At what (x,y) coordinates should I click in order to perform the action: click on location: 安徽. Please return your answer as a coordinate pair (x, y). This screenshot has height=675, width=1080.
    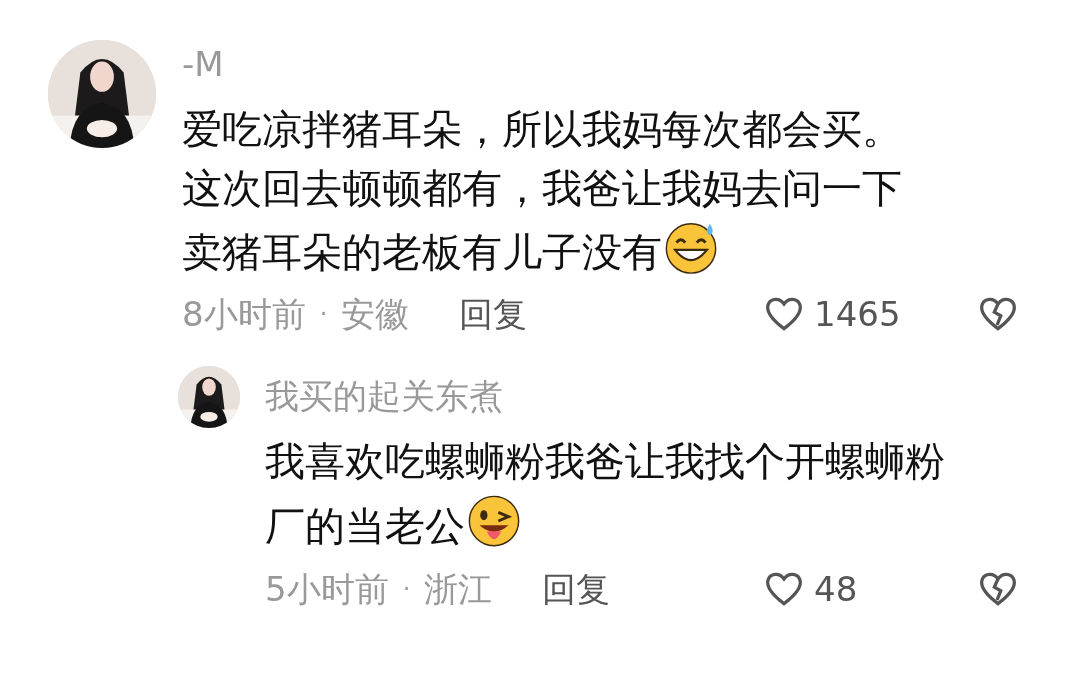
    Looking at the image, I should click on (375, 314).